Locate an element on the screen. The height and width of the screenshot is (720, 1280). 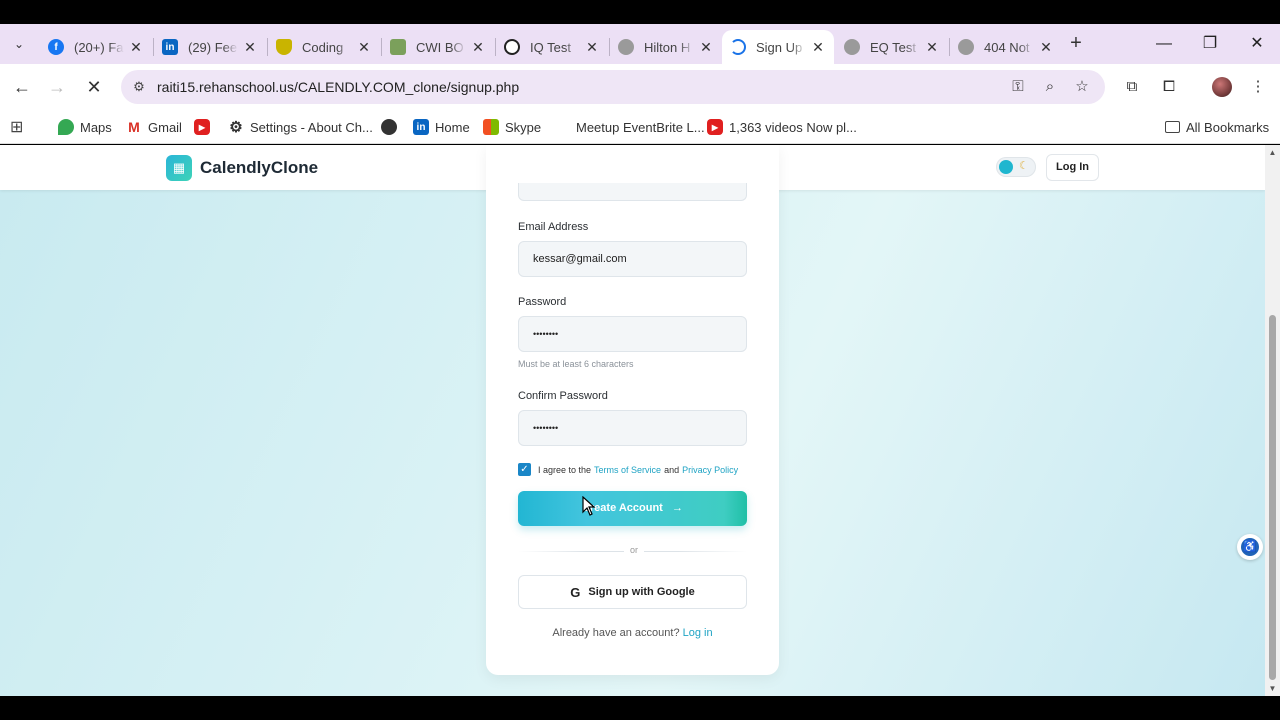
gmail-icon: M is located at coordinates (134, 127).